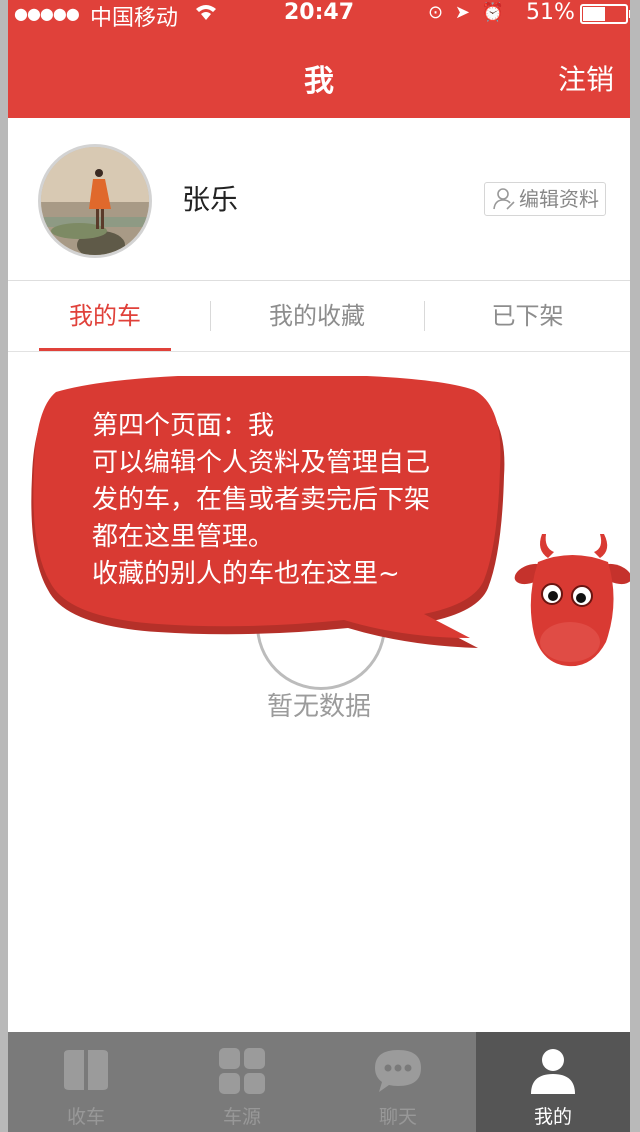 The width and height of the screenshot is (640, 1132). I want to click on cow-mascot-icon, so click(572, 600).